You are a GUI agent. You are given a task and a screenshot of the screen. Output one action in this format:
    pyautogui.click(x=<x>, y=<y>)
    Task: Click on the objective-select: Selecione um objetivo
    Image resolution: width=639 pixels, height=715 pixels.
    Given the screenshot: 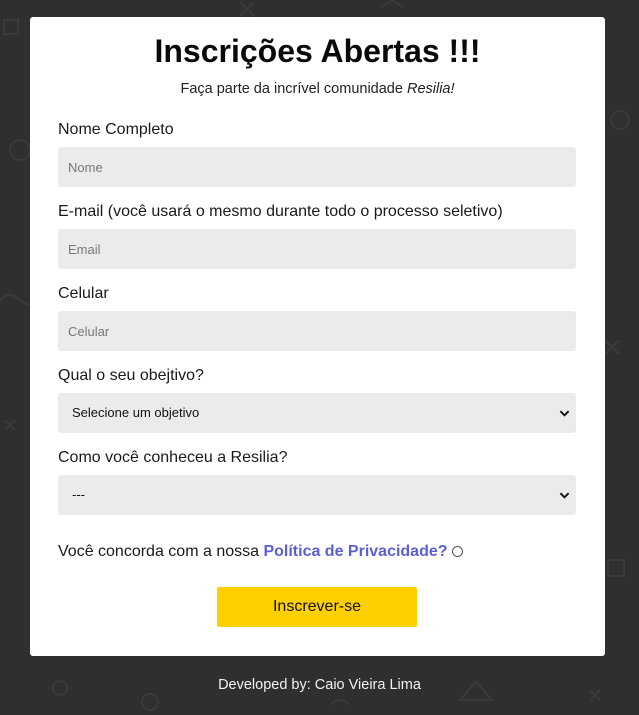 What is the action you would take?
    pyautogui.click(x=317, y=413)
    